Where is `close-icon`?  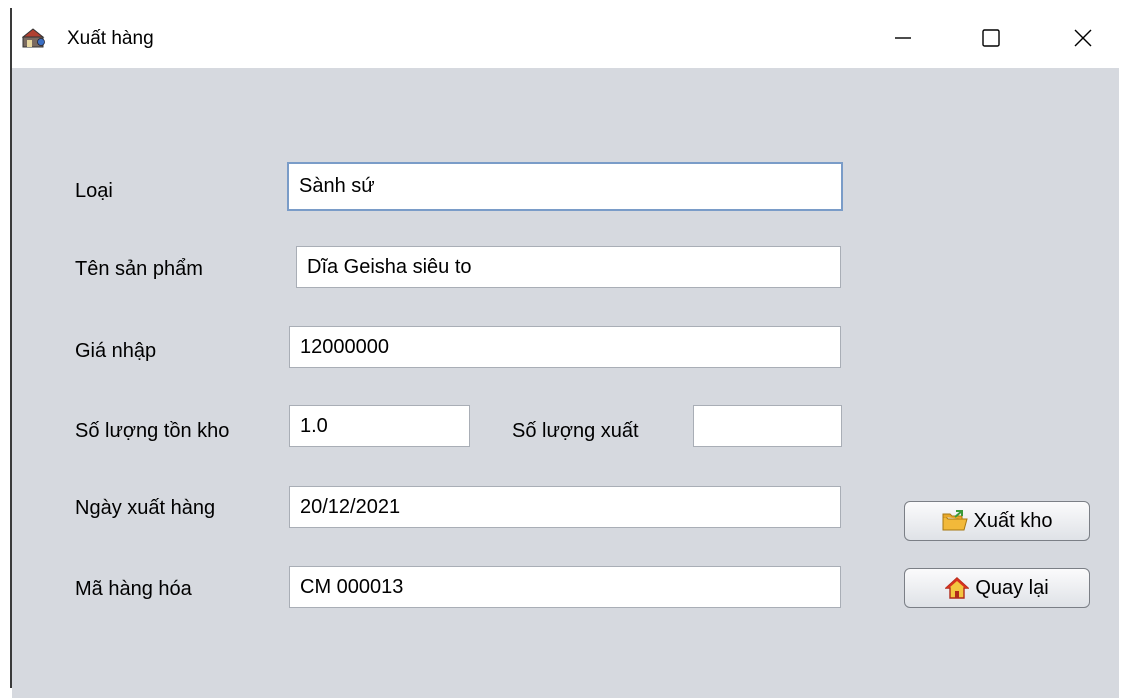 close-icon is located at coordinates (1083, 38).